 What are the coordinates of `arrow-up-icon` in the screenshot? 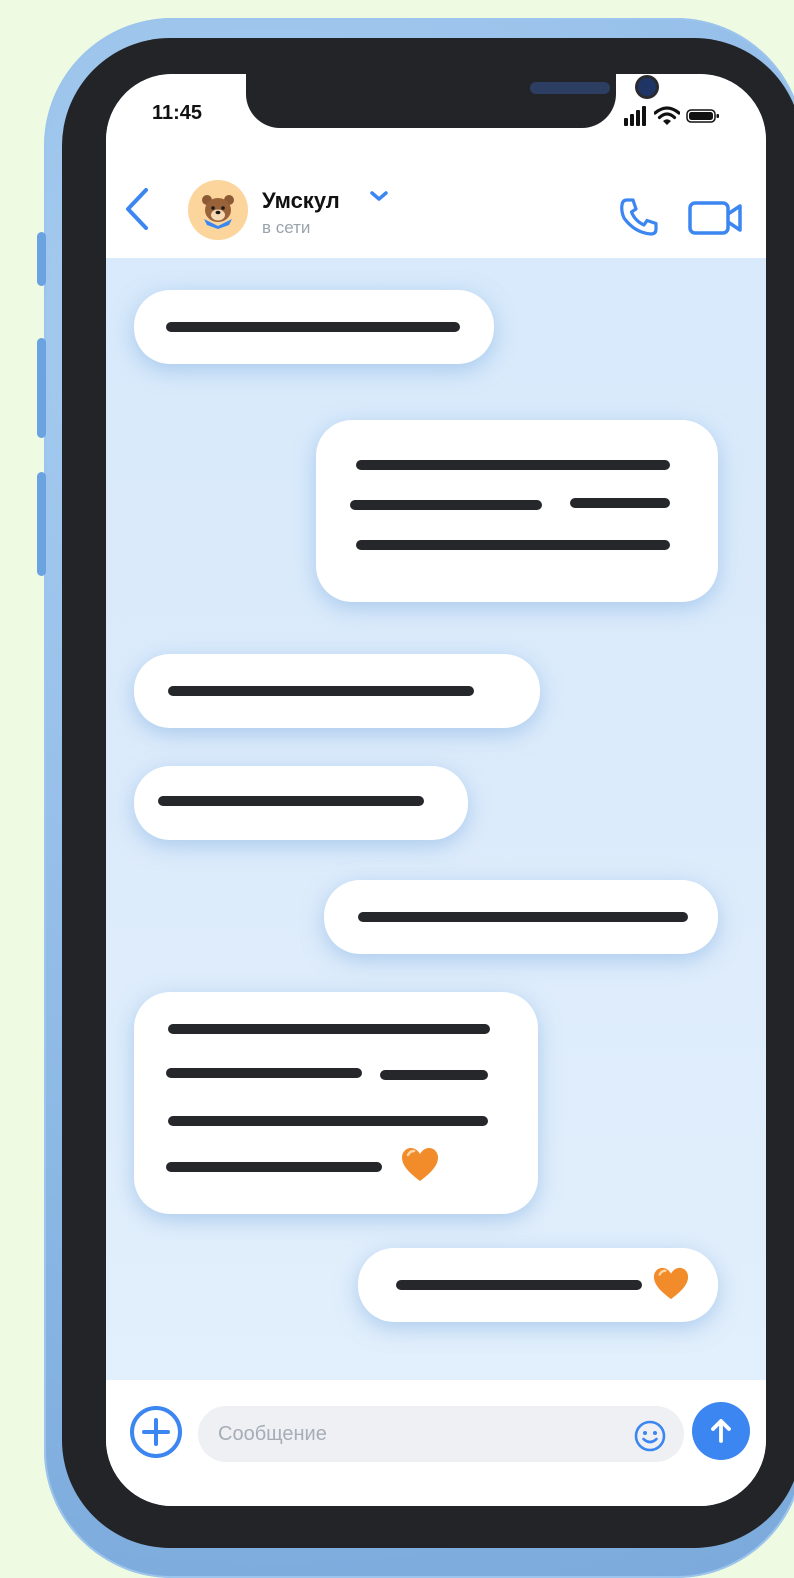 It's located at (721, 1431).